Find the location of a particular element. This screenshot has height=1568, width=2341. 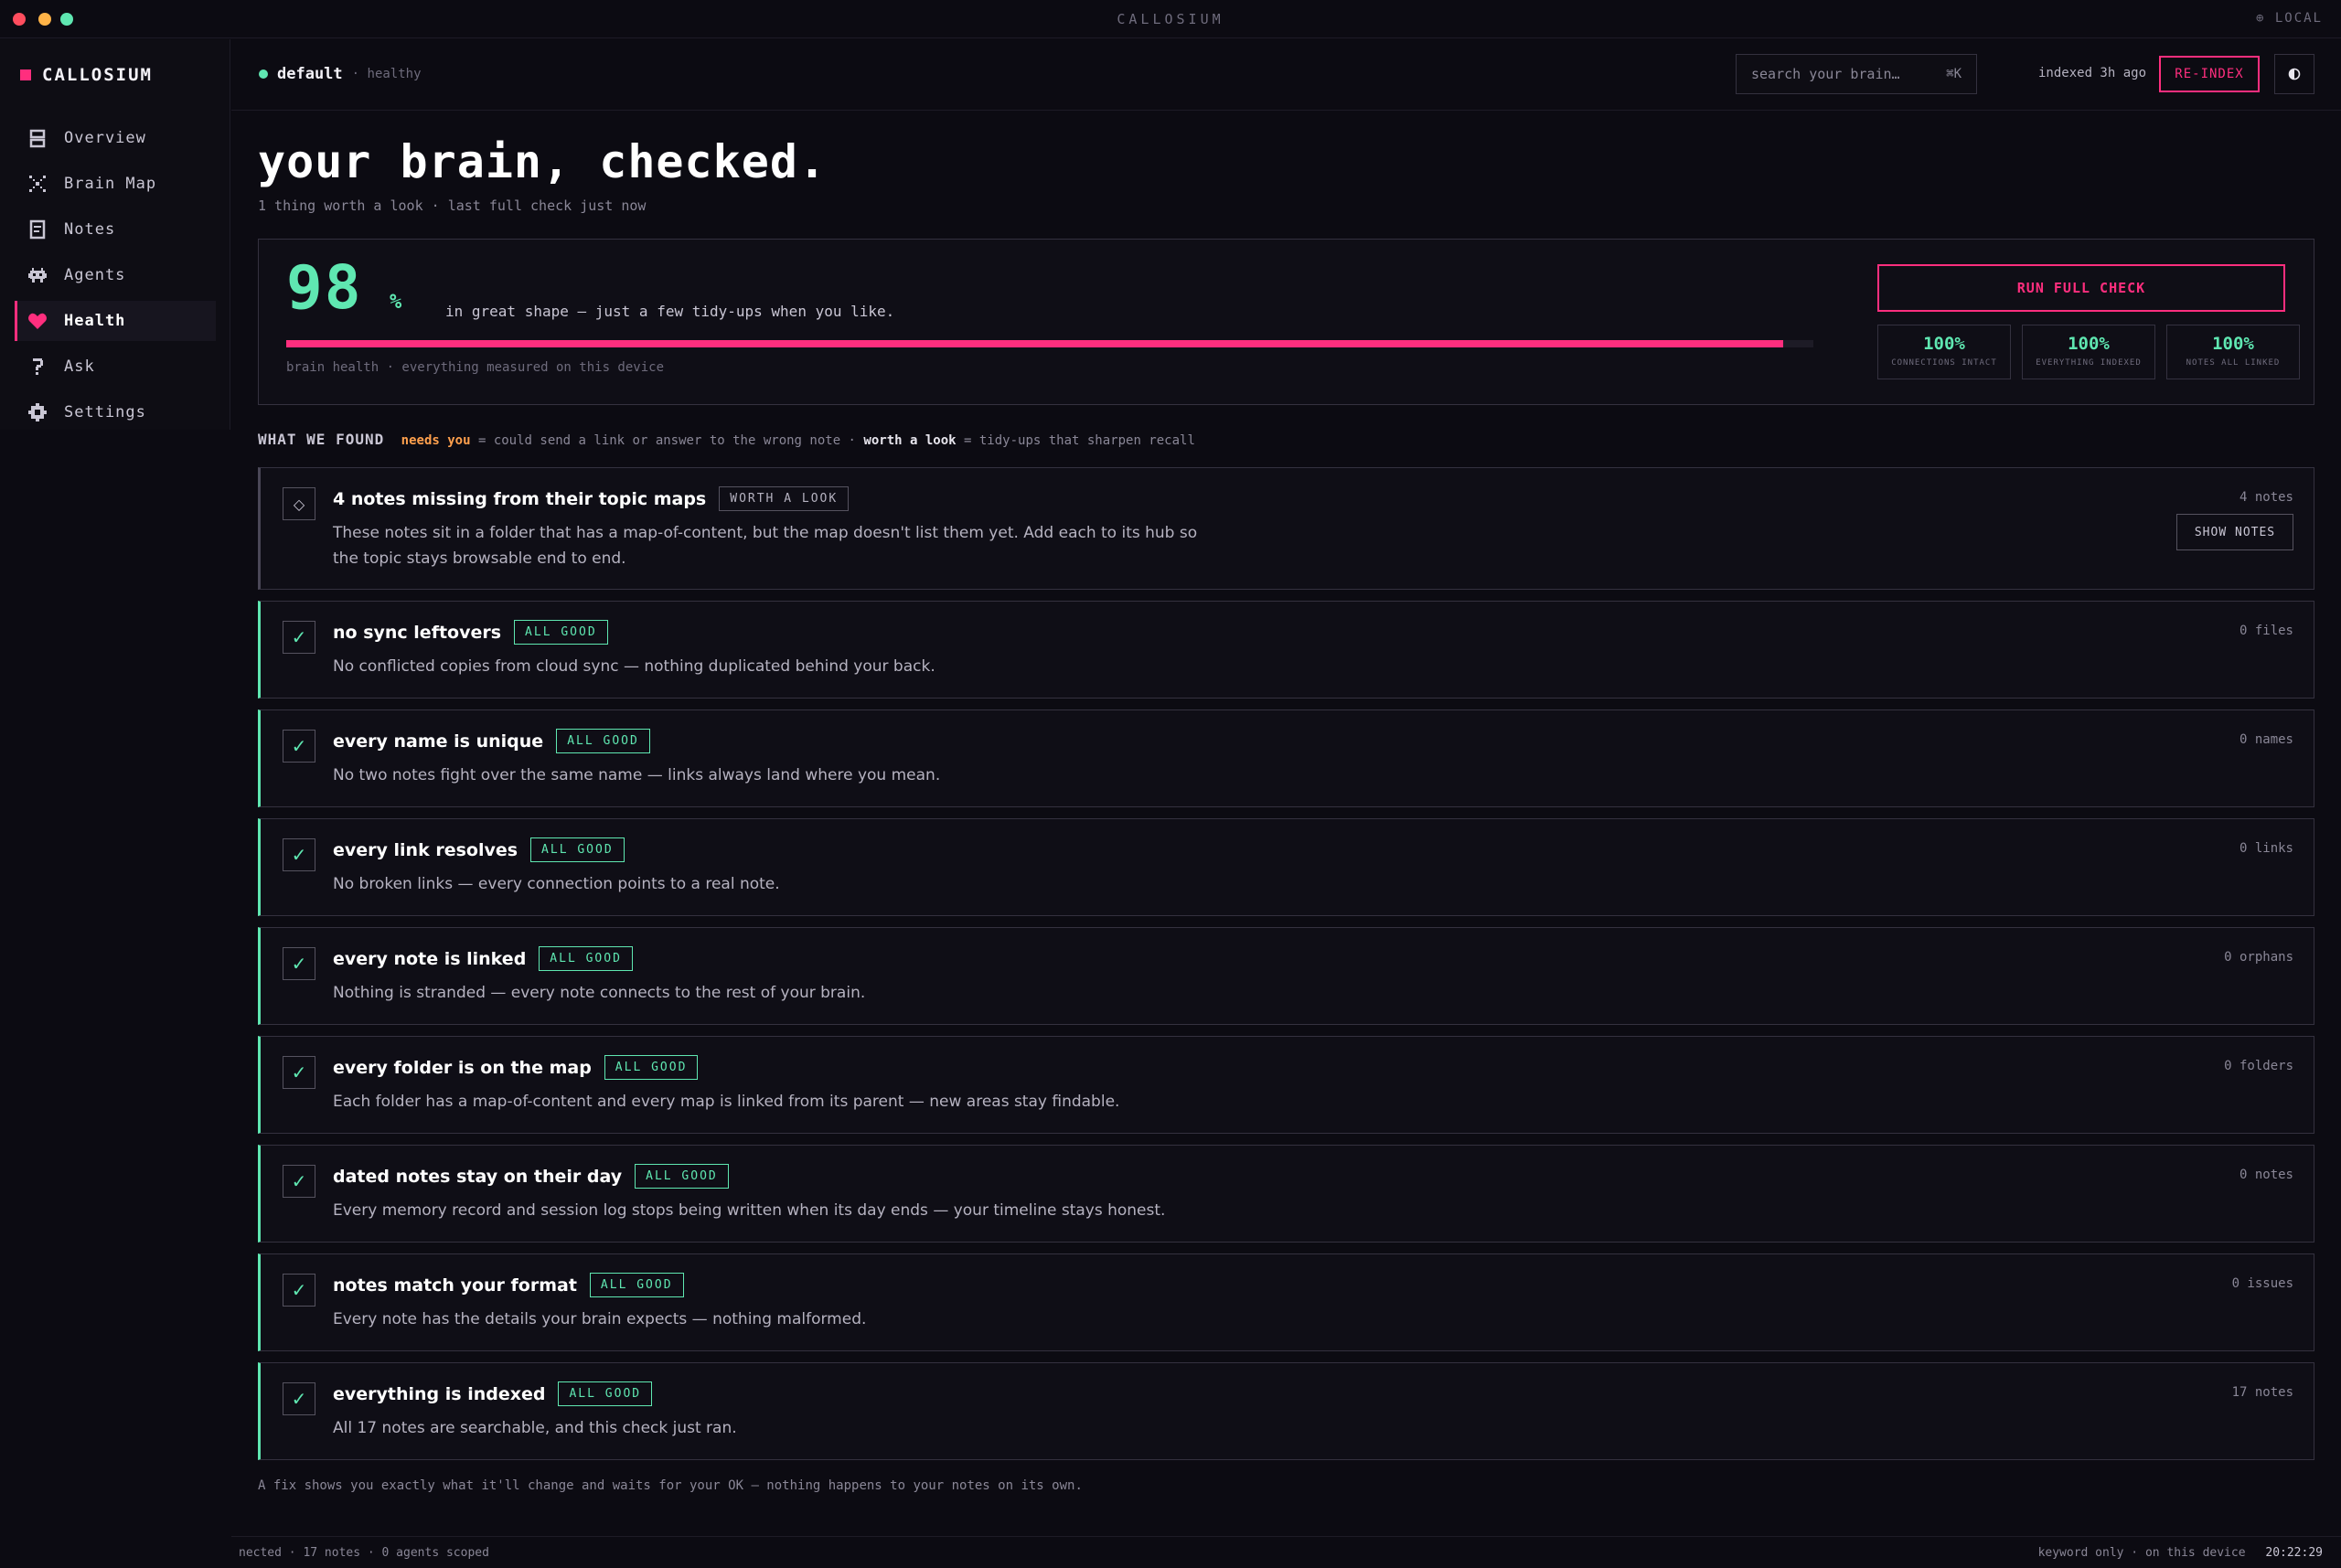

check-title: dated notes stay on their day is located at coordinates (478, 1176).